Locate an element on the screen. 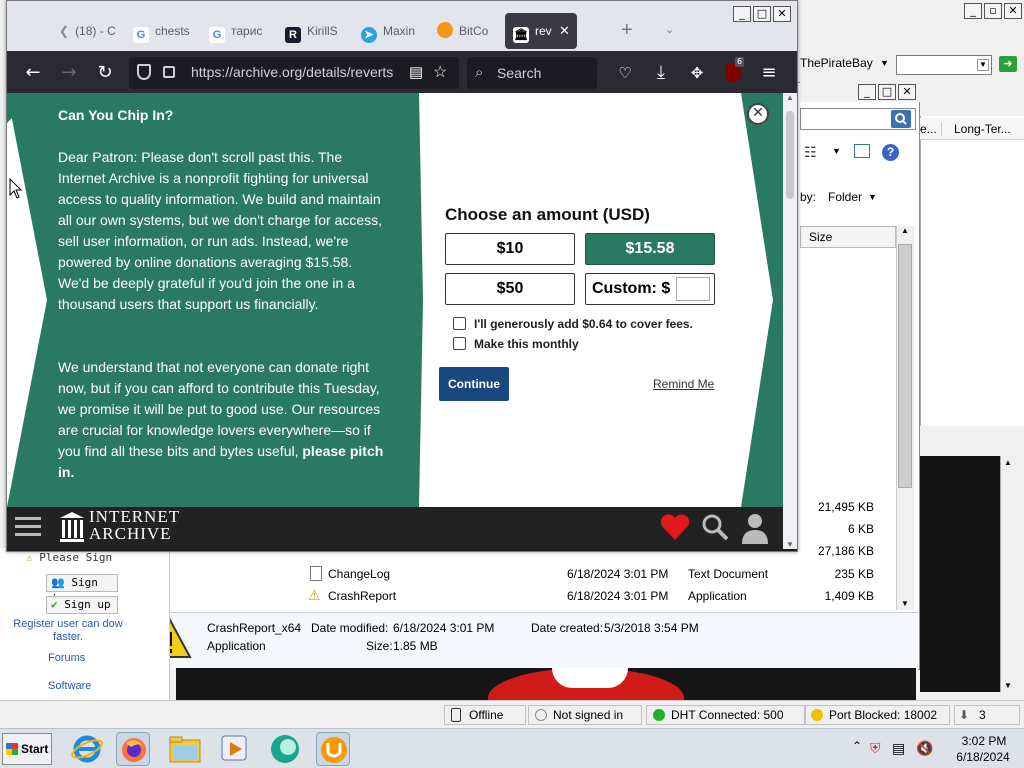  url-bar: https://archive.org/details/reverts ▤ ☆ is located at coordinates (294, 73).